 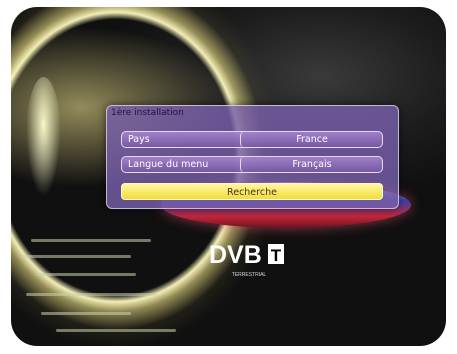 I want to click on menu-title: 1ère installation, so click(x=147, y=113).